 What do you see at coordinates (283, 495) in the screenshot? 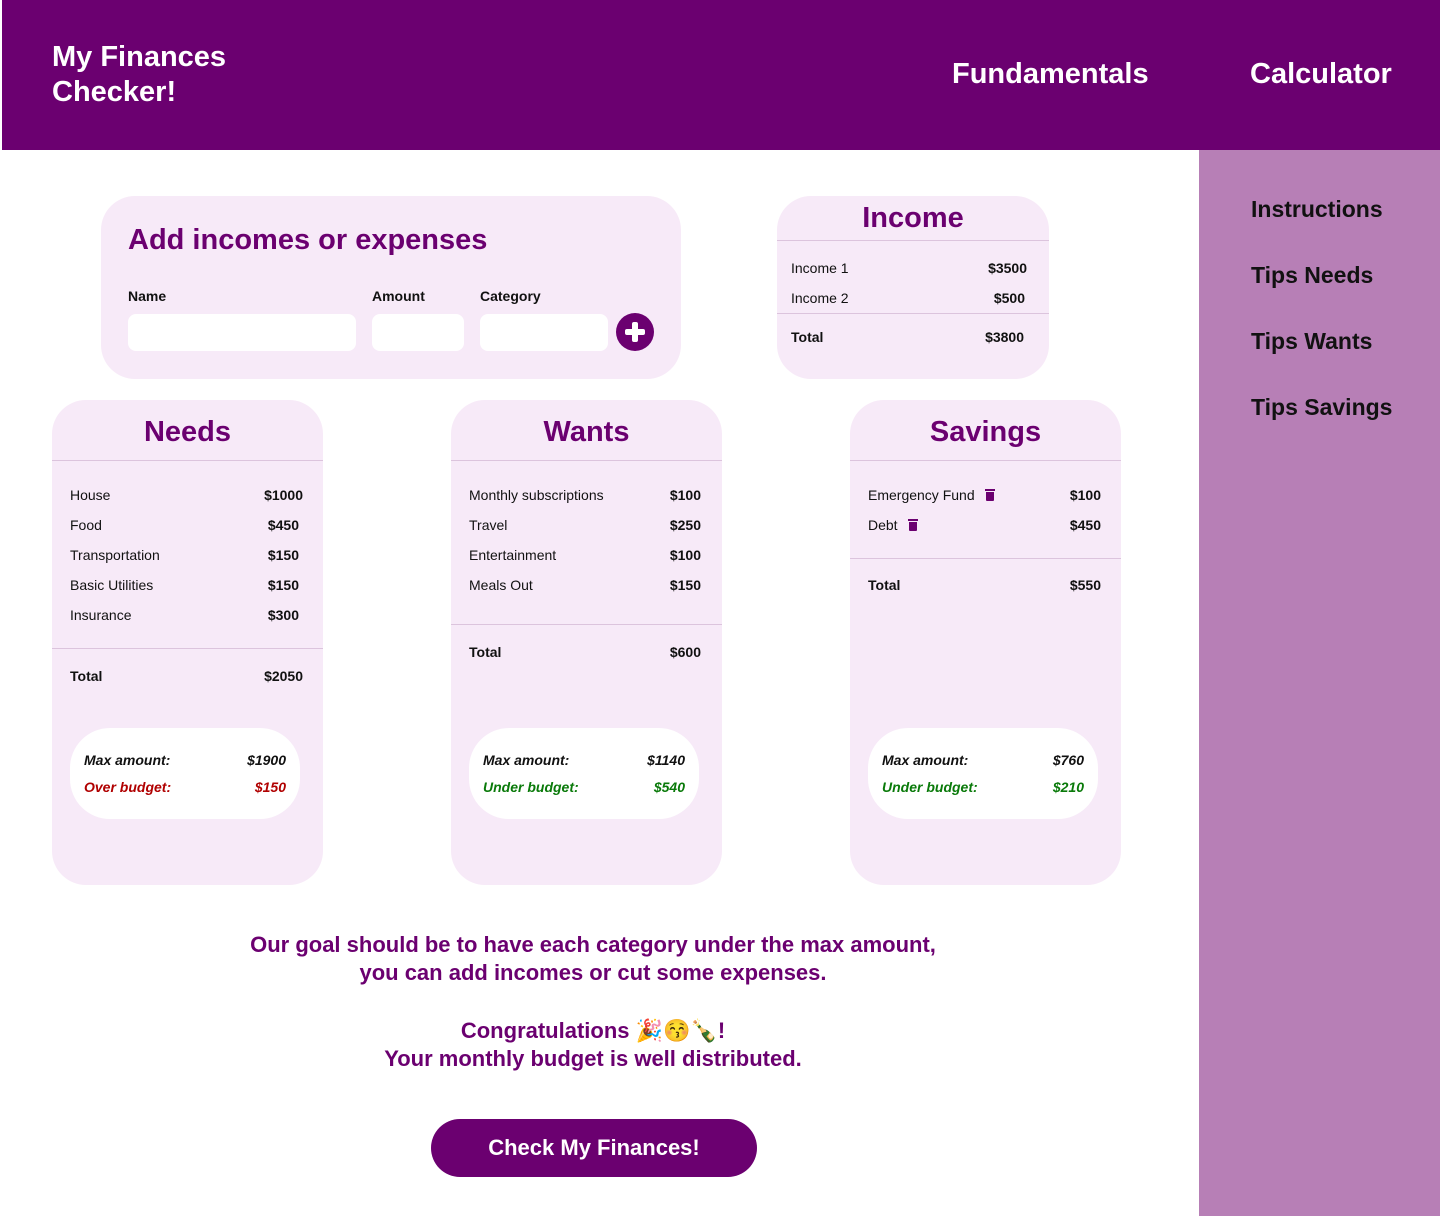
I see `needs-row-value: $1000` at bounding box center [283, 495].